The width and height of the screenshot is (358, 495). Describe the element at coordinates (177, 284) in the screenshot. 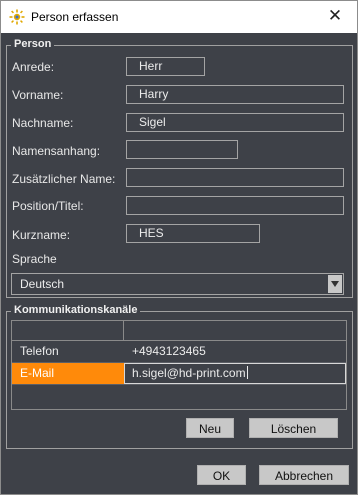

I see `sprache-select: Deutsch` at that location.